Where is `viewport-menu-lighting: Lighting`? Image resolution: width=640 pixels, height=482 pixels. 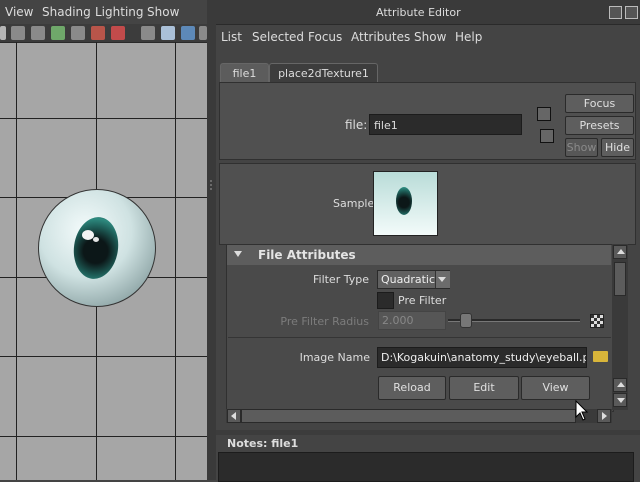 viewport-menu-lighting: Lighting is located at coordinates (119, 12).